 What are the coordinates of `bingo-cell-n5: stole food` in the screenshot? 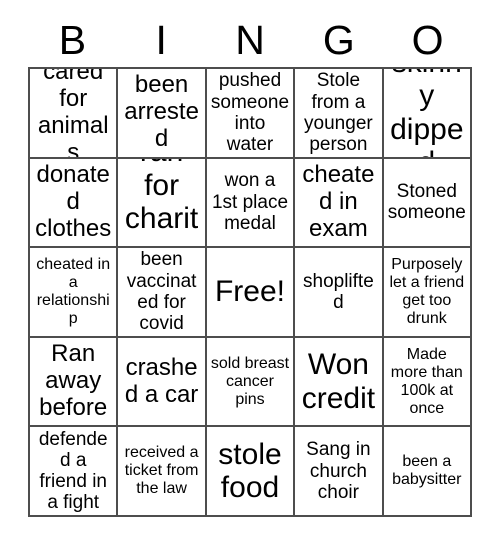 It's located at (251, 472).